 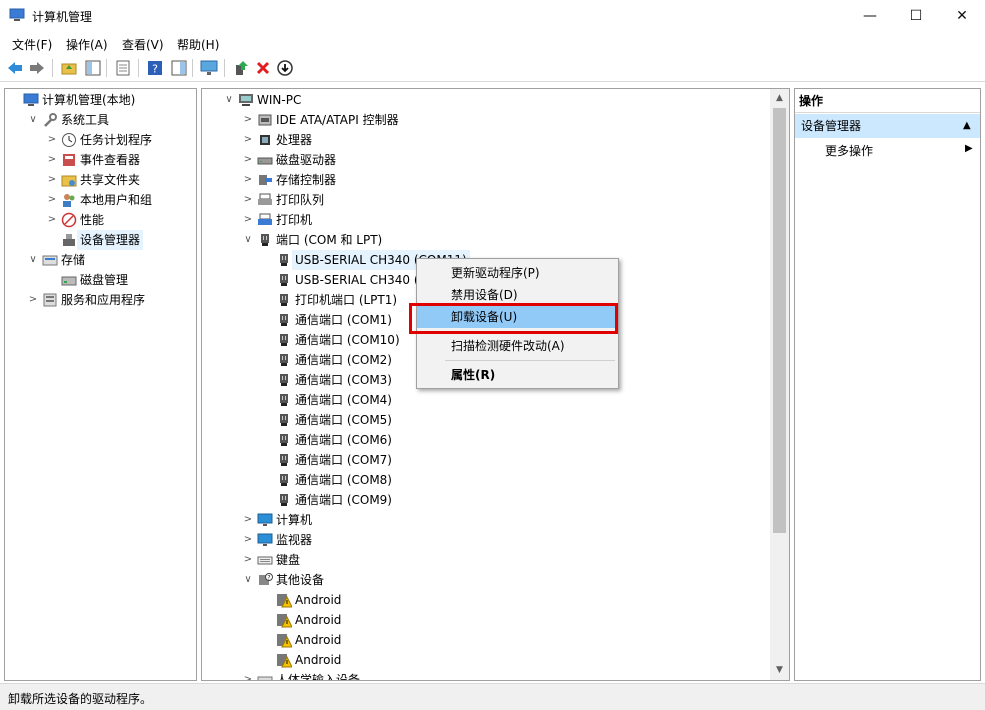 What do you see at coordinates (962, 16) in the screenshot?
I see `close-button: ✕` at bounding box center [962, 16].